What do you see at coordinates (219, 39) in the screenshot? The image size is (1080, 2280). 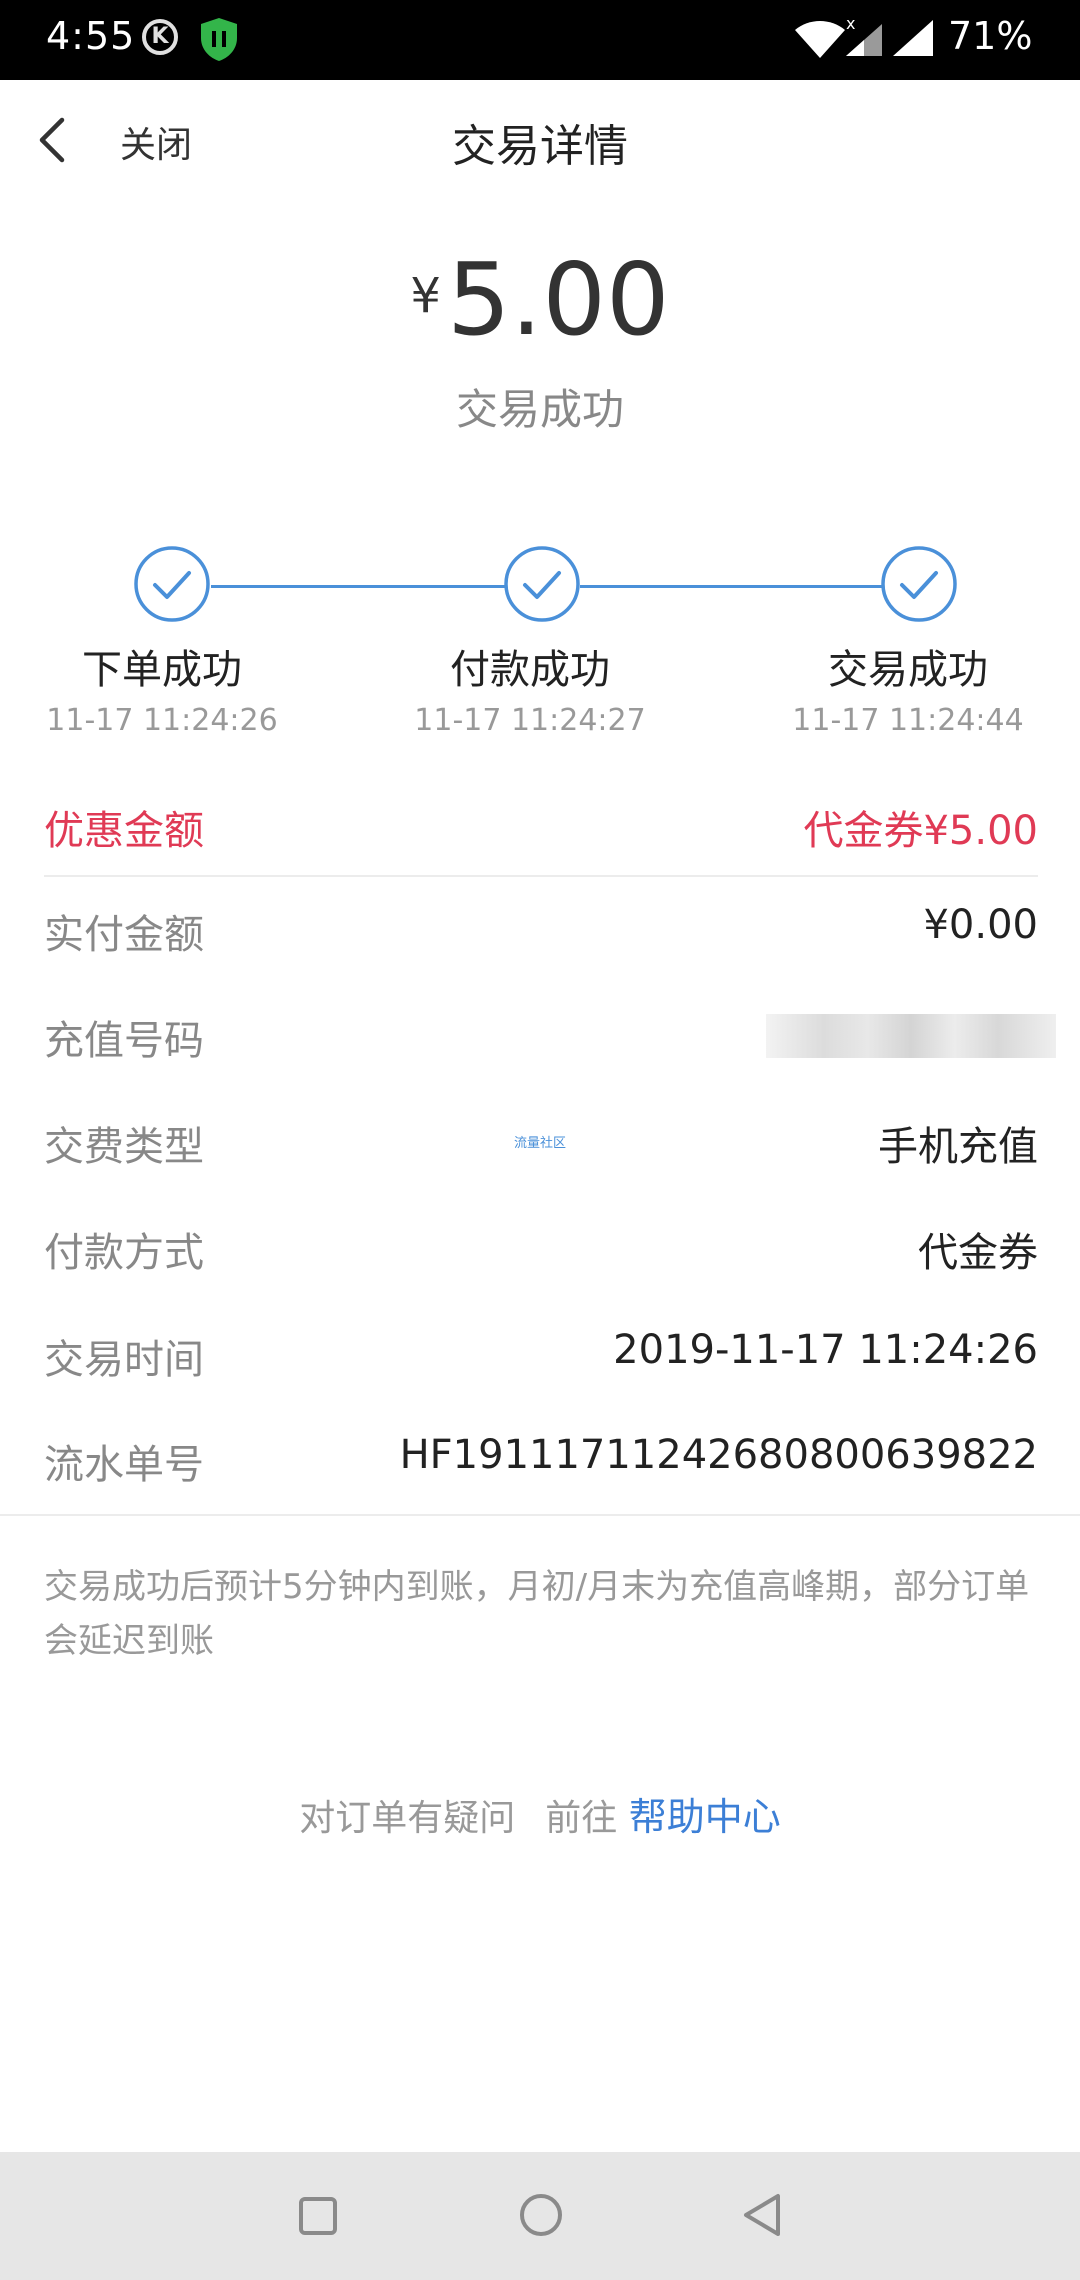 I see `shield-icon` at bounding box center [219, 39].